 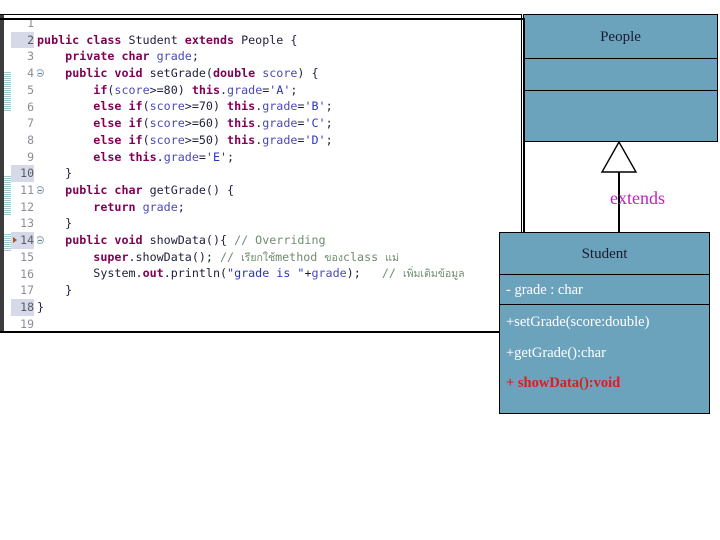 I want to click on code-line: else this.grade='E';, so click(x=279, y=157).